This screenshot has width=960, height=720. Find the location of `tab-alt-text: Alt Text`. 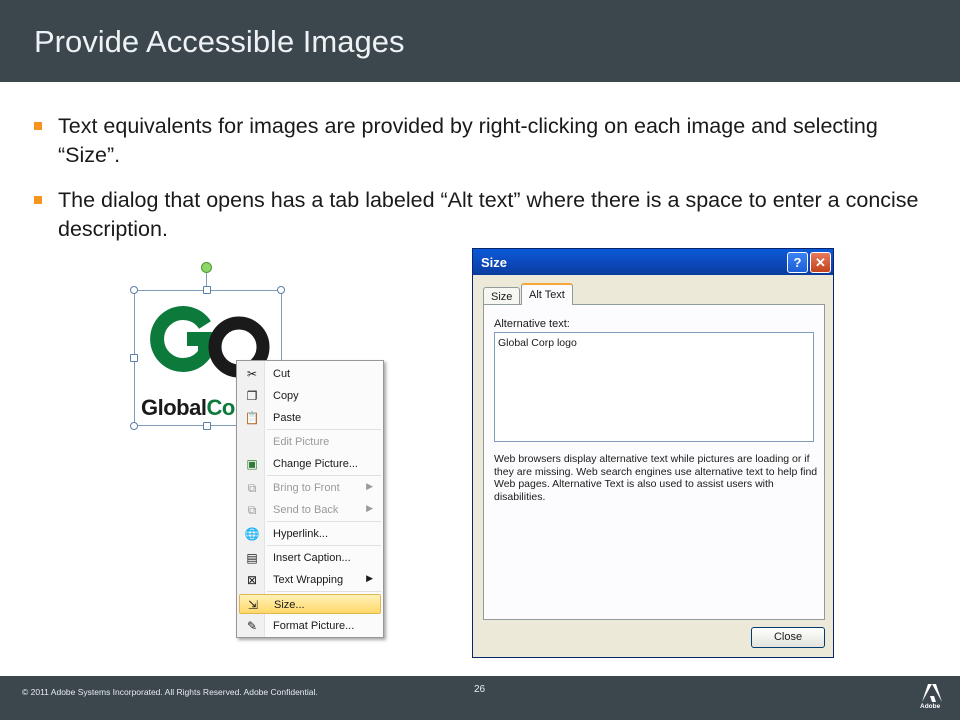

tab-alt-text: Alt Text is located at coordinates (547, 294).